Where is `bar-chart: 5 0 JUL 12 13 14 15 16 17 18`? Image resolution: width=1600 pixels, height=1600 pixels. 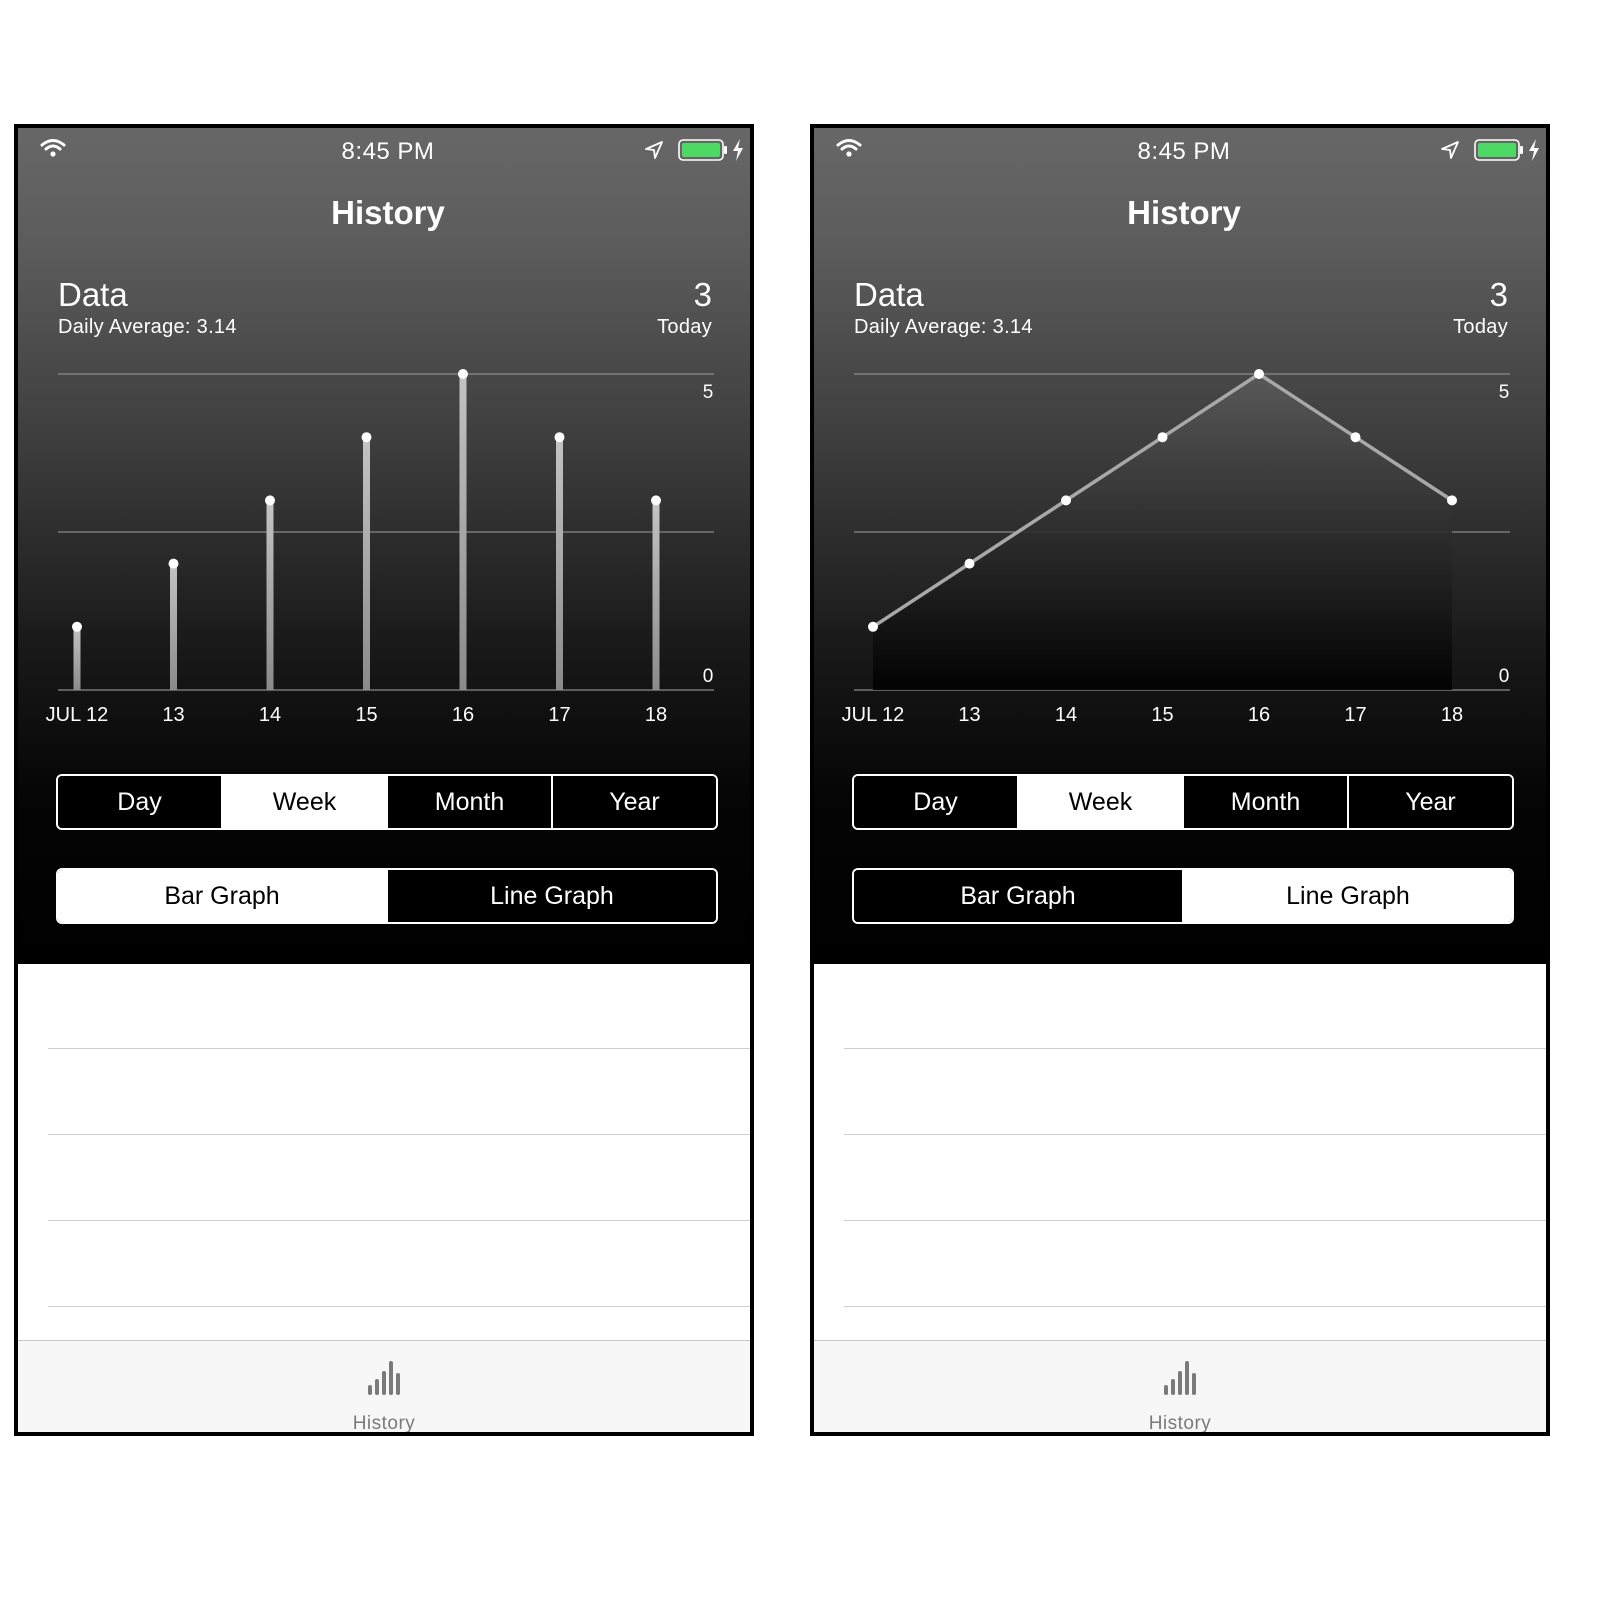 bar-chart: 5 0 JUL 12 13 14 15 16 17 18 is located at coordinates (380, 547).